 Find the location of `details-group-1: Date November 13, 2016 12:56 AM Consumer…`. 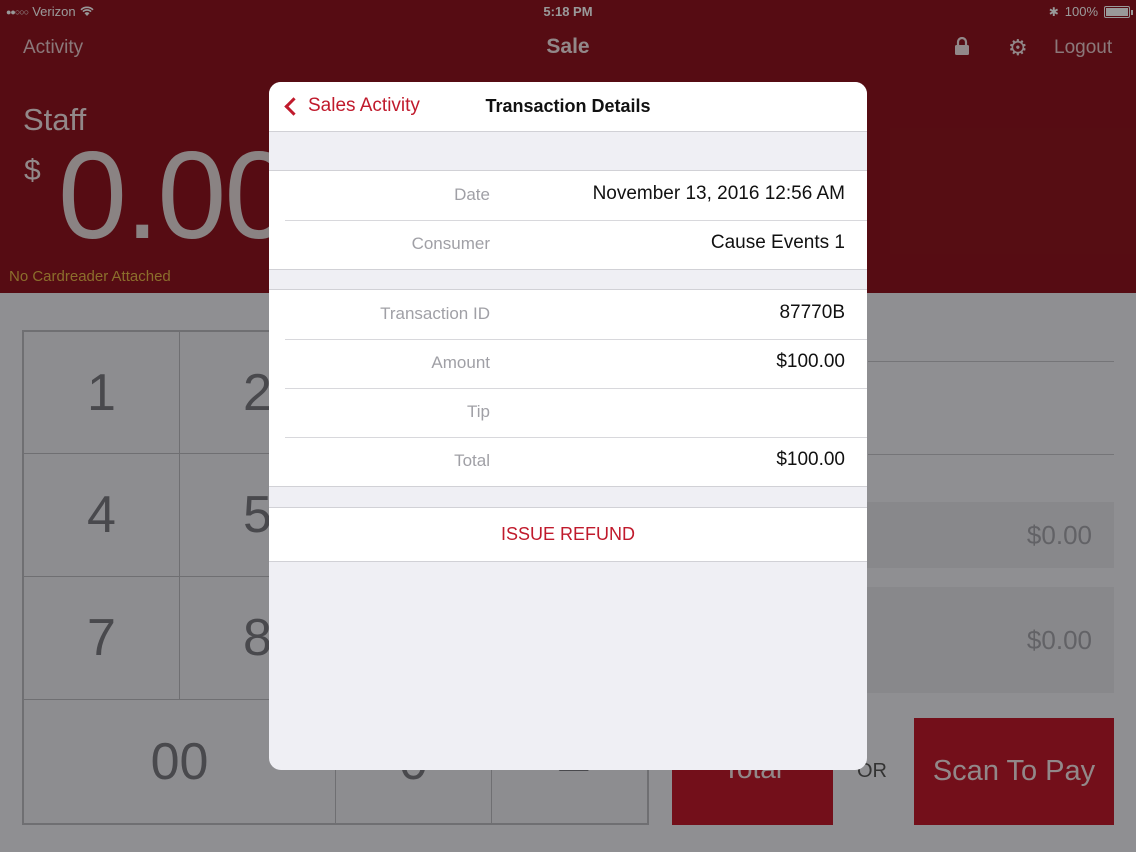

details-group-1: Date November 13, 2016 12:56 AM Consumer… is located at coordinates (568, 220).